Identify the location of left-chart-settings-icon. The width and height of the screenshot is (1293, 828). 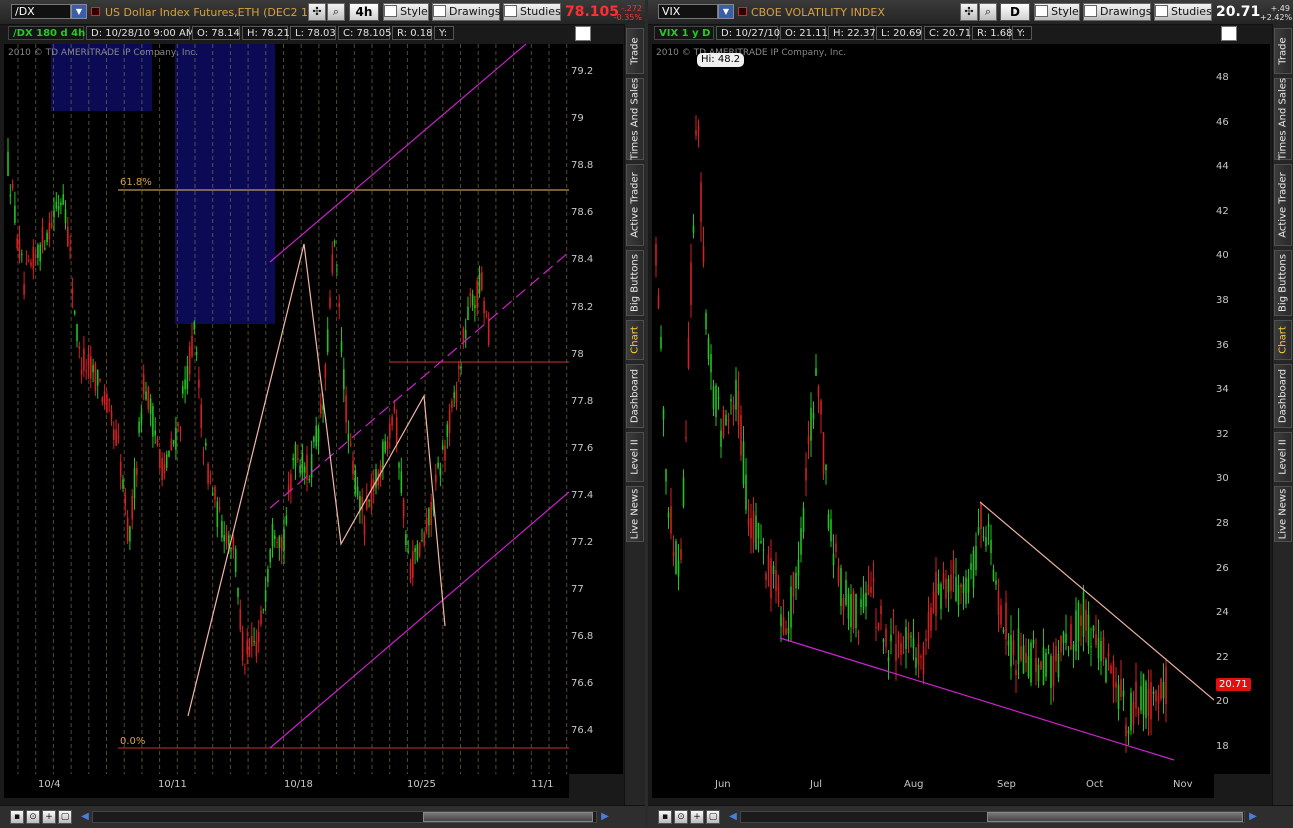
(583, 33).